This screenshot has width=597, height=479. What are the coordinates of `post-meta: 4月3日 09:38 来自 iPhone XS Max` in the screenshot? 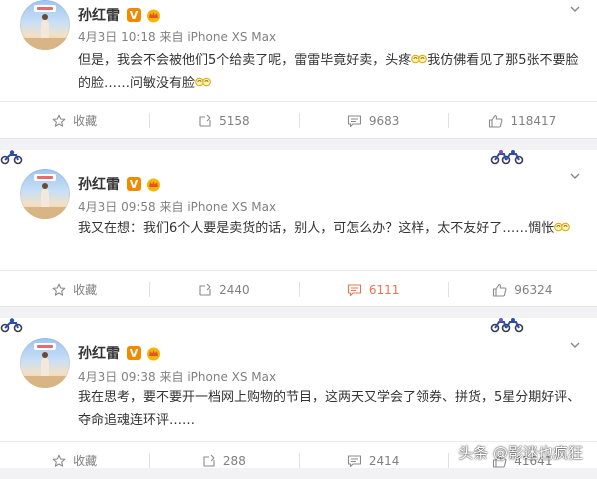 It's located at (177, 376).